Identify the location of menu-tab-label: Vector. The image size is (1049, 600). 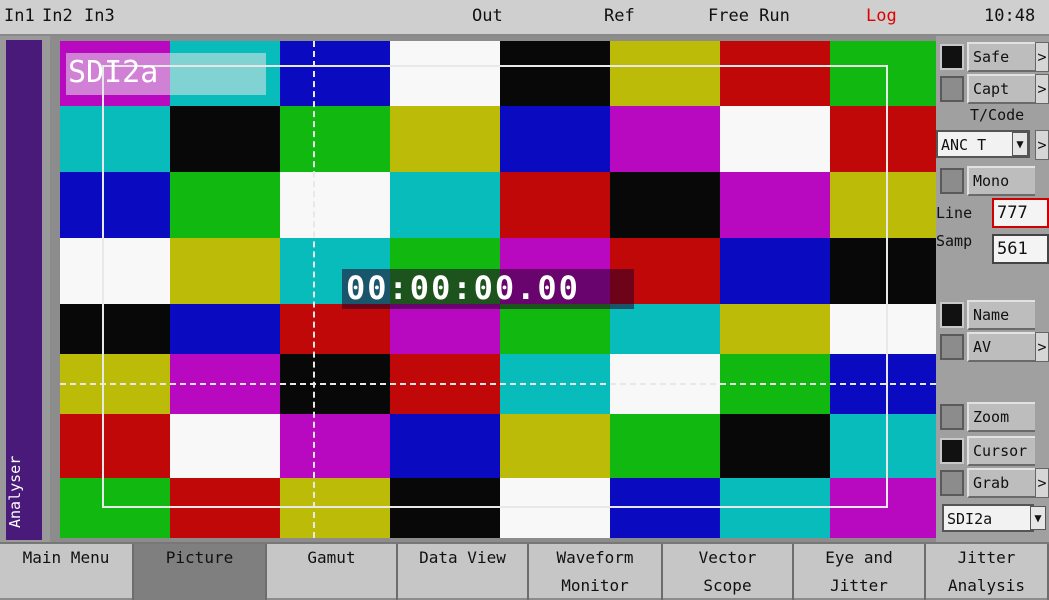
(727, 557).